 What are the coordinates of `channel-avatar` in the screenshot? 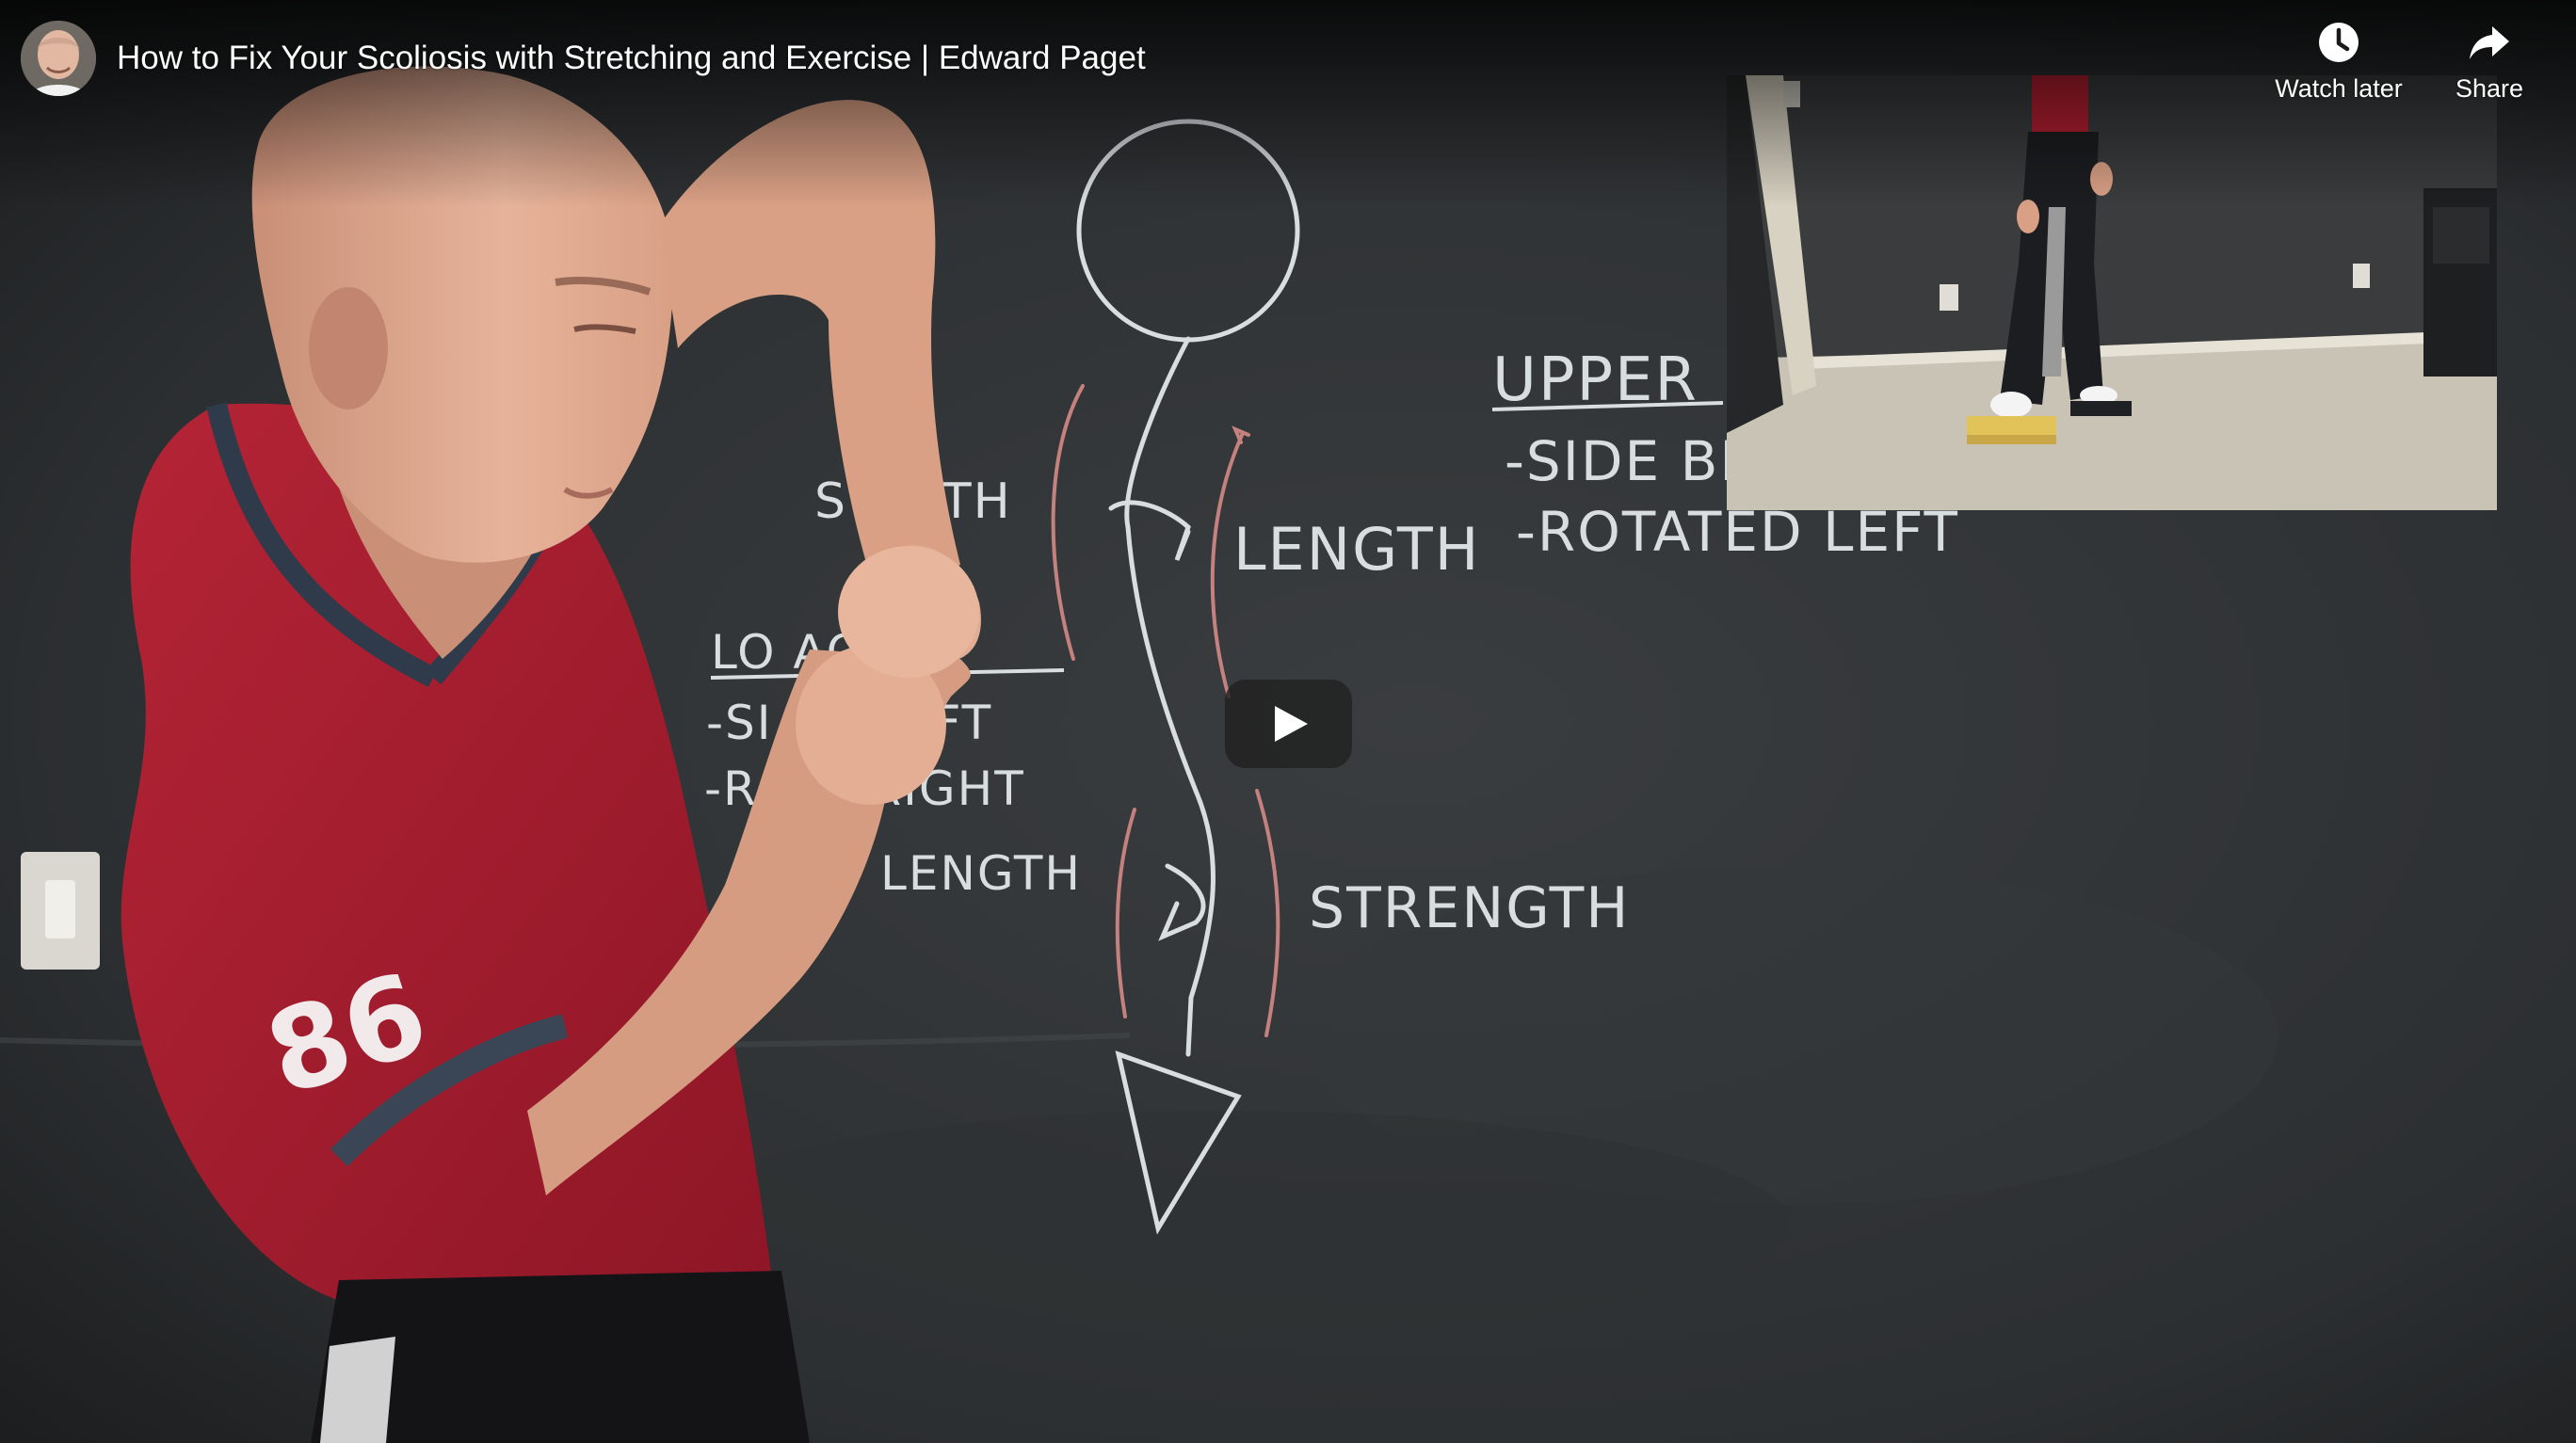 It's located at (58, 58).